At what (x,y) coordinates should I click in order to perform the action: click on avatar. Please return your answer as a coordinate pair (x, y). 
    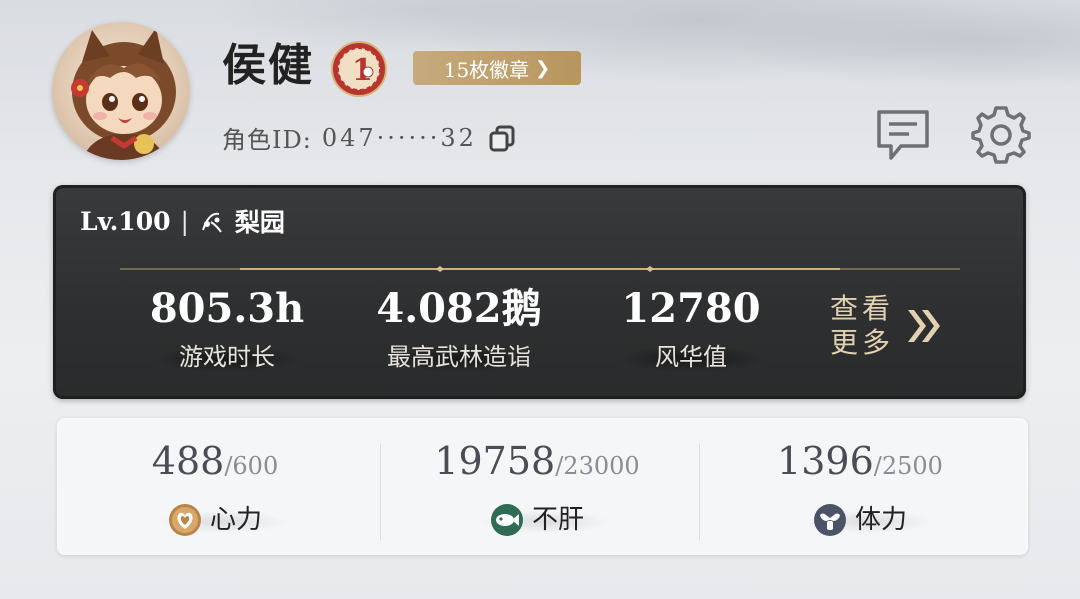
    Looking at the image, I should click on (121, 91).